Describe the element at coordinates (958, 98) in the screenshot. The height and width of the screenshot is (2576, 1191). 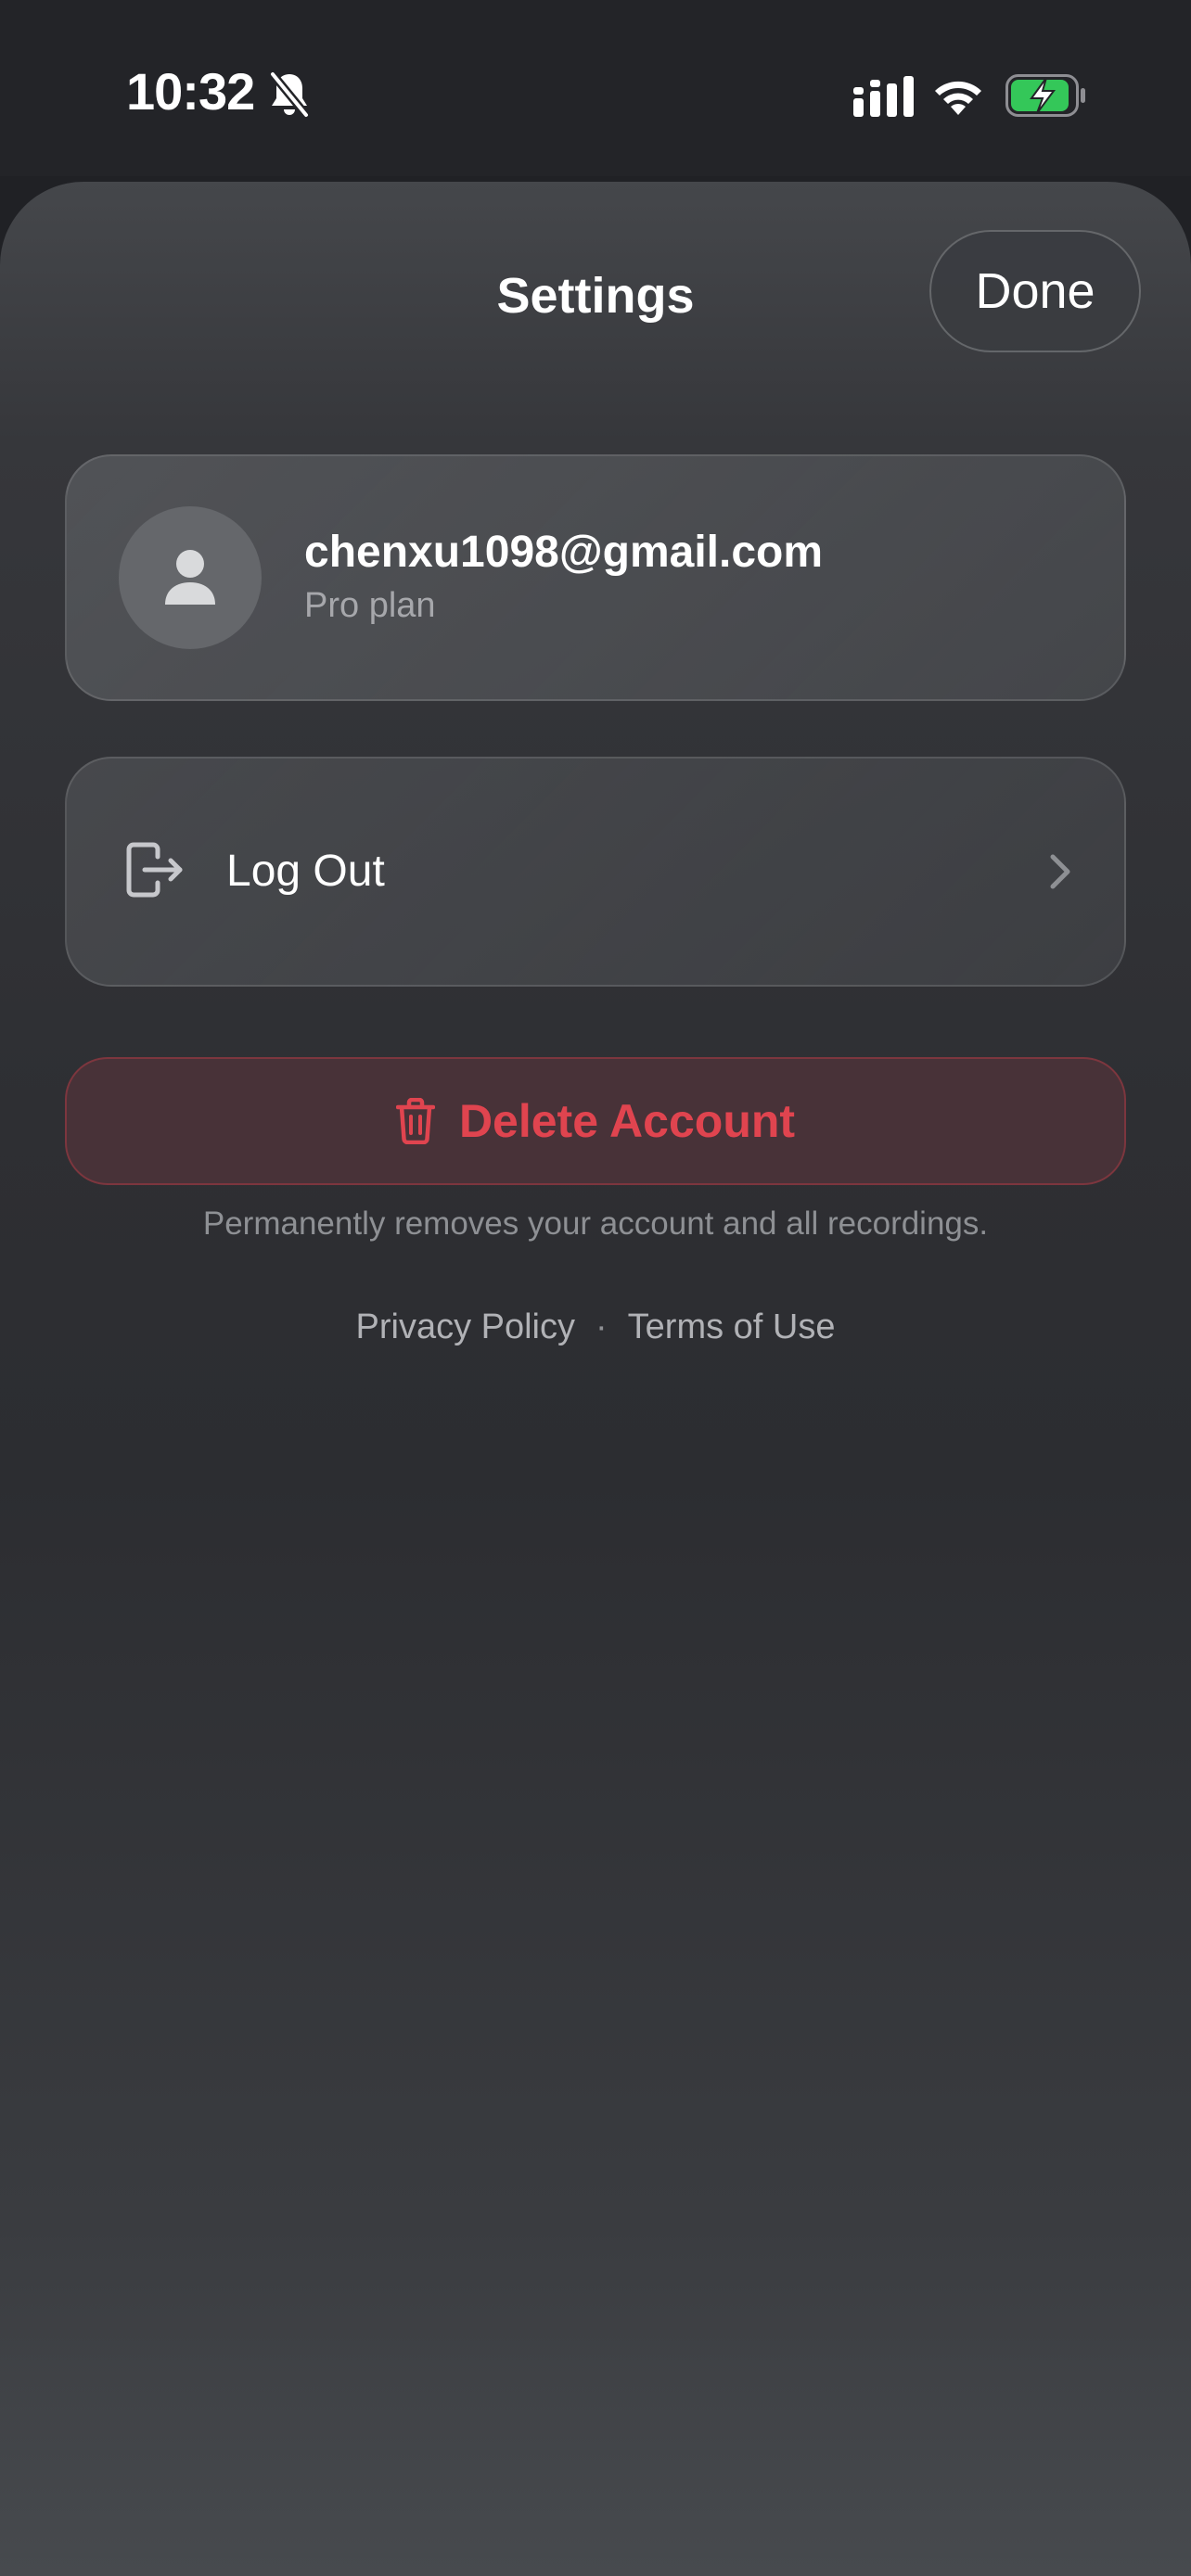
I see `wifi-icon` at that location.